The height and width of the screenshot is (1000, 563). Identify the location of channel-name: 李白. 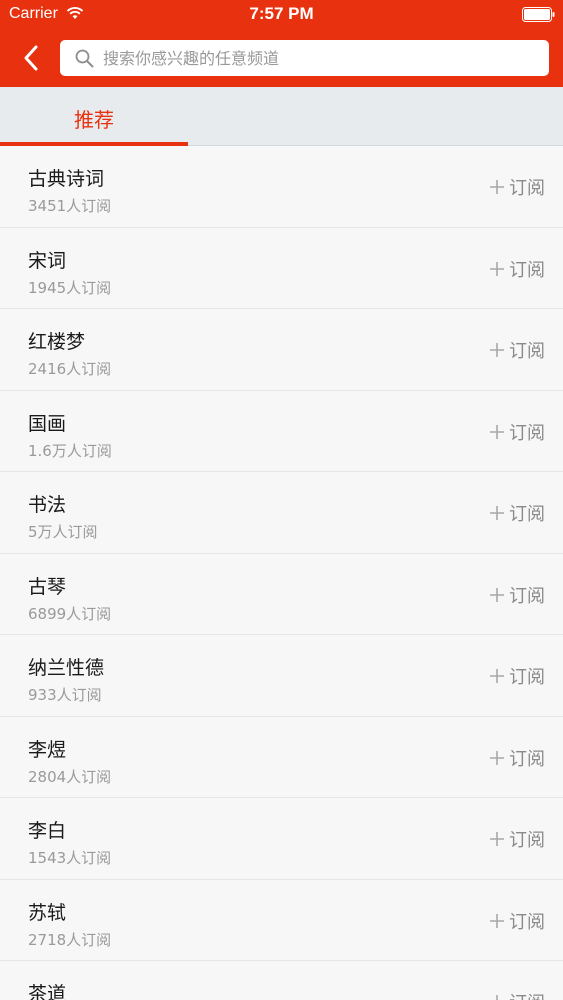
(47, 831).